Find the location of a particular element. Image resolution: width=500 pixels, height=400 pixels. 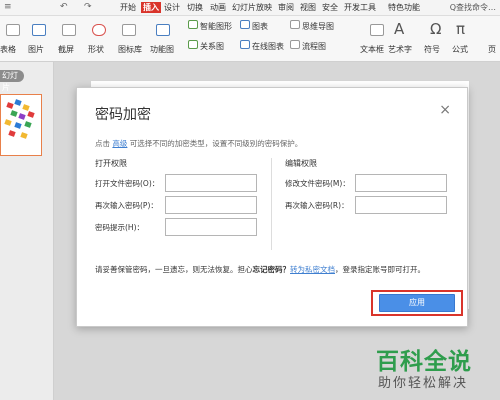

tab-developer: 开发工具 is located at coordinates (360, 7).